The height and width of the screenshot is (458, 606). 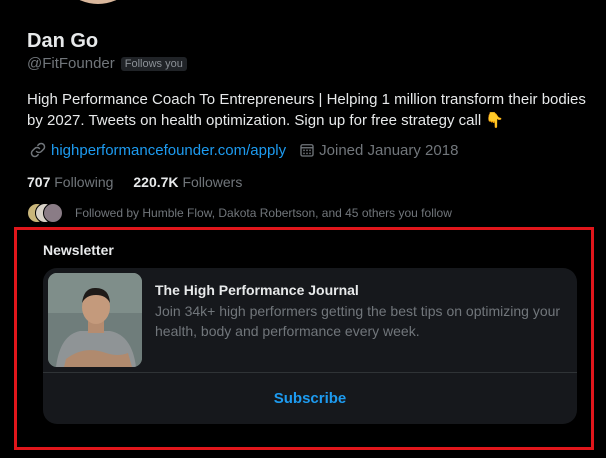 What do you see at coordinates (53, 213) in the screenshot?
I see `mutual-avatar` at bounding box center [53, 213].